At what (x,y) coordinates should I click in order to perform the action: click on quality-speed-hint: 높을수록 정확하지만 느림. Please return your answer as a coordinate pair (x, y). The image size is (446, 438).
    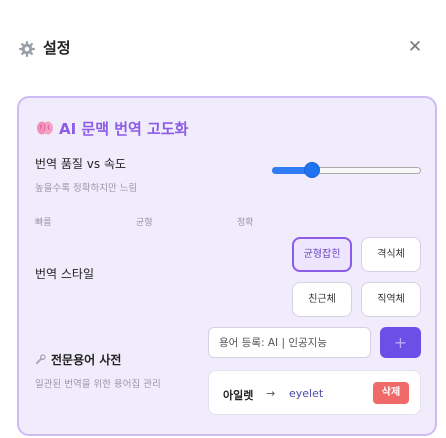
    Looking at the image, I should click on (86, 188).